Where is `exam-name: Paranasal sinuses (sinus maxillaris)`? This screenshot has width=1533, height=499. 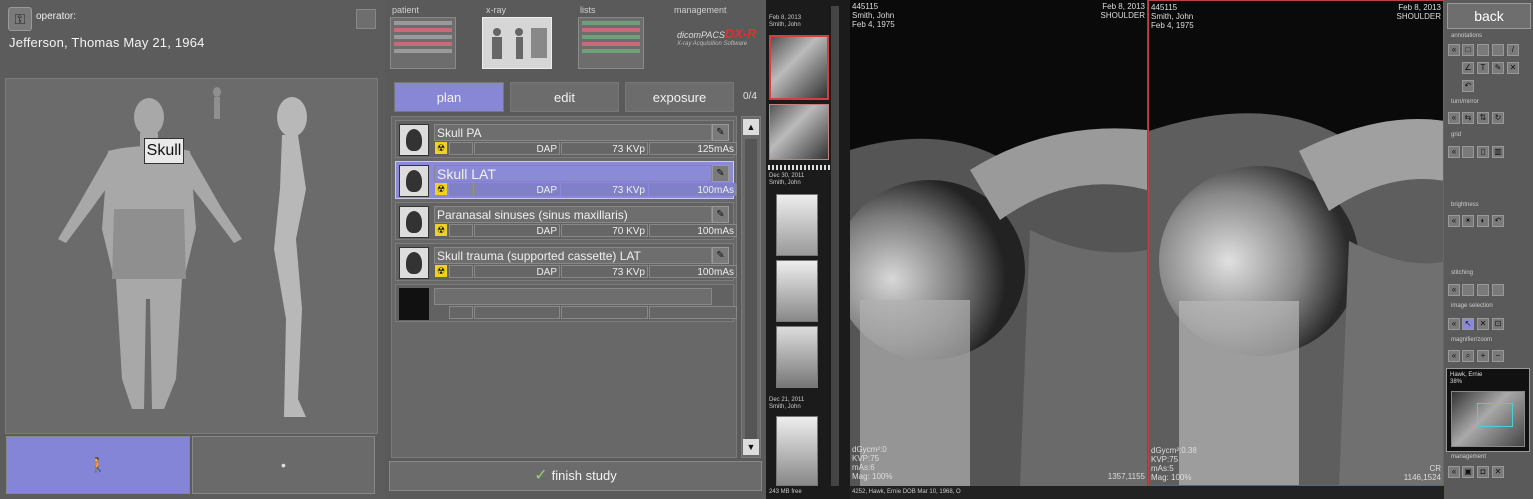
exam-name: Paranasal sinuses (sinus maxillaris) is located at coordinates (573, 214).